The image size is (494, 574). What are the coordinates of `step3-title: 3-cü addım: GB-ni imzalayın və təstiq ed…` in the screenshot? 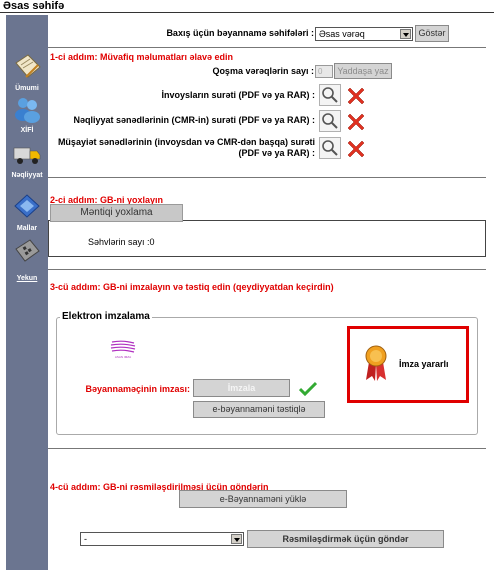 It's located at (192, 287).